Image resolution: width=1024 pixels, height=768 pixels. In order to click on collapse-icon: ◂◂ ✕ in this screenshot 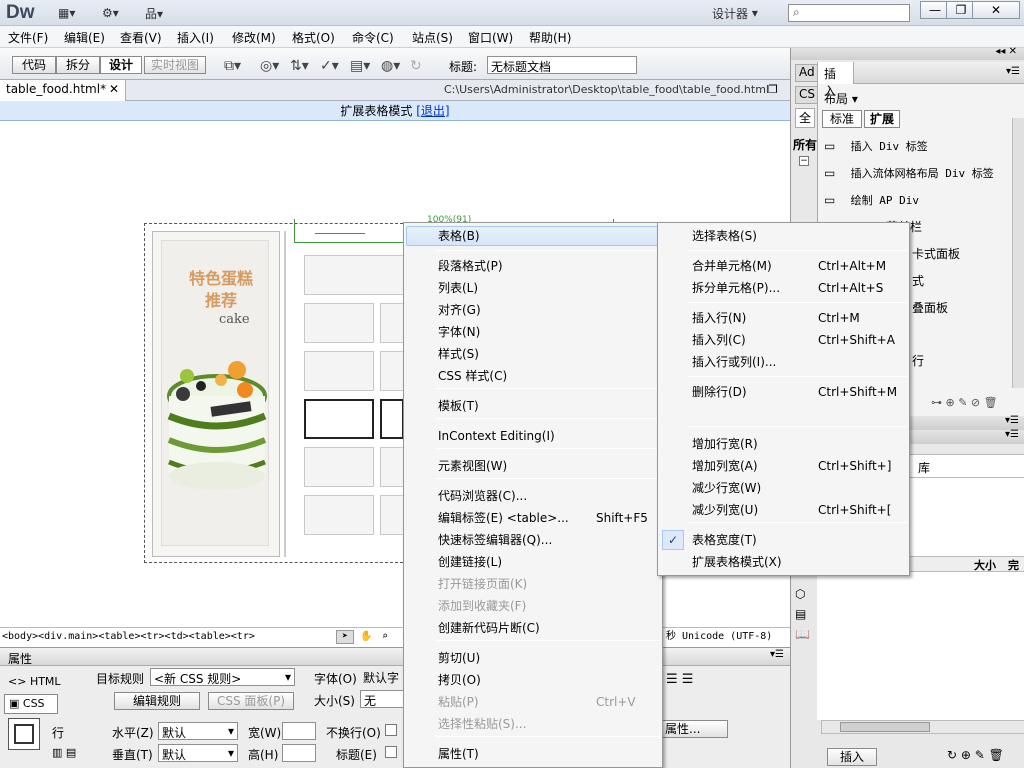, I will do `click(1006, 51)`.